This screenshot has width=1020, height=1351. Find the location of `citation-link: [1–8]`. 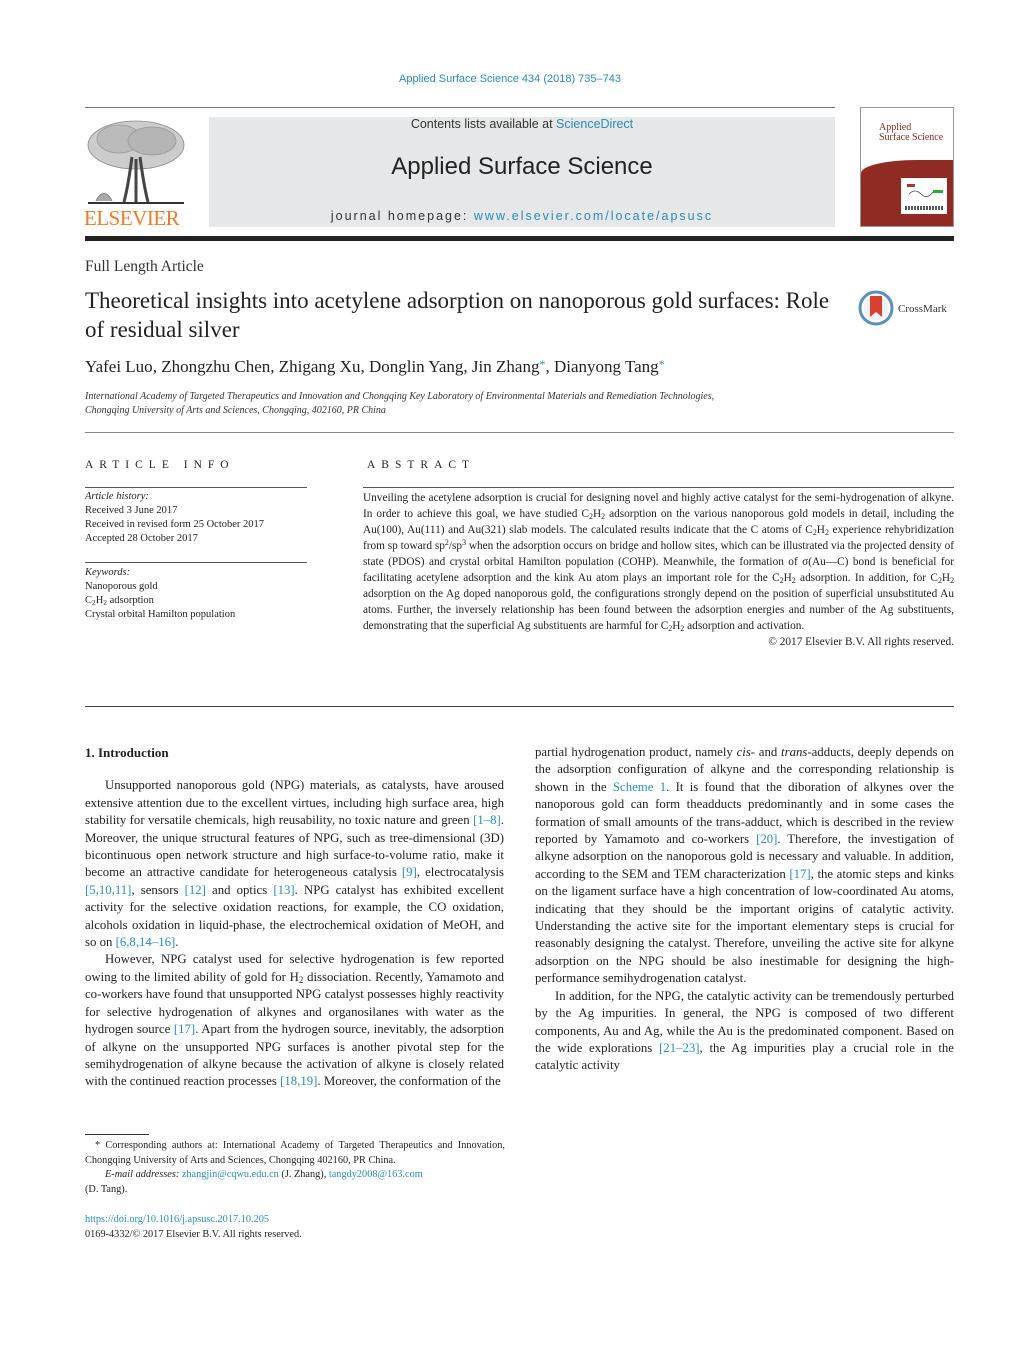

citation-link: [1–8] is located at coordinates (487, 820).